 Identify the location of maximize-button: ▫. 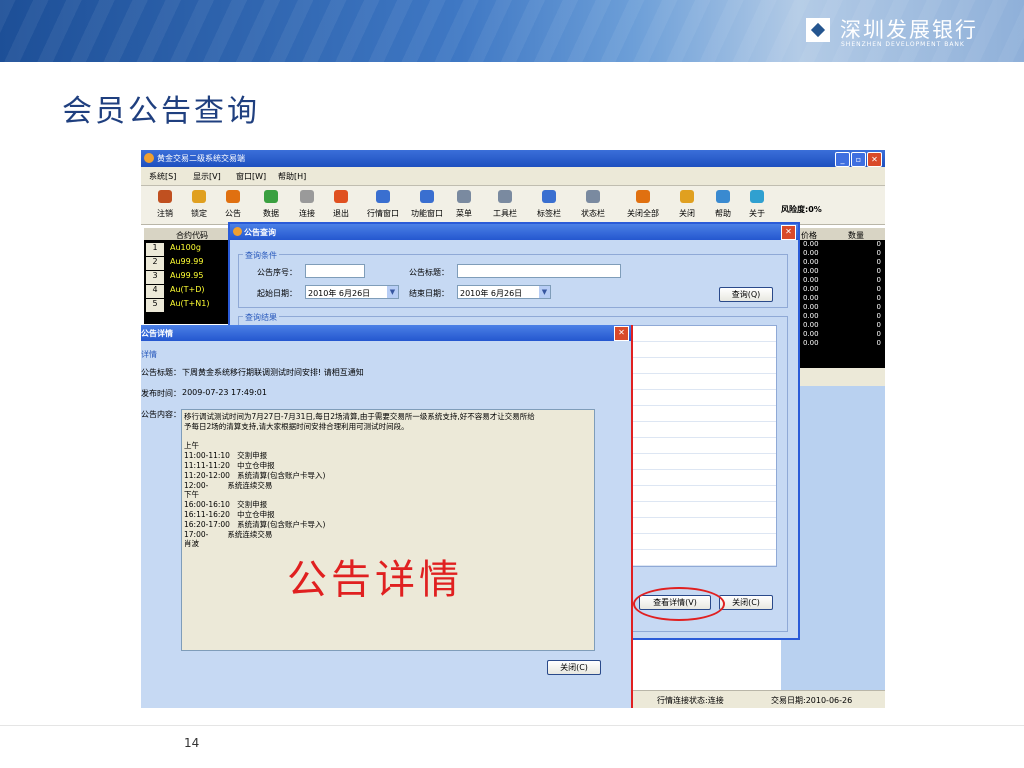
(858, 159).